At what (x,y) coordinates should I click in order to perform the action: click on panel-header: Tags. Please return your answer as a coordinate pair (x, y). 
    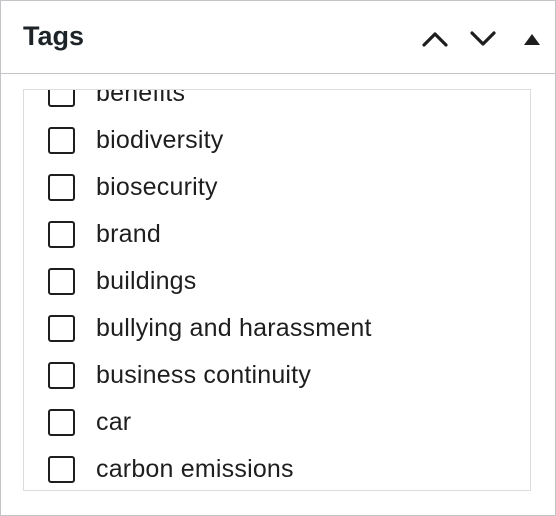
    Looking at the image, I should click on (278, 37).